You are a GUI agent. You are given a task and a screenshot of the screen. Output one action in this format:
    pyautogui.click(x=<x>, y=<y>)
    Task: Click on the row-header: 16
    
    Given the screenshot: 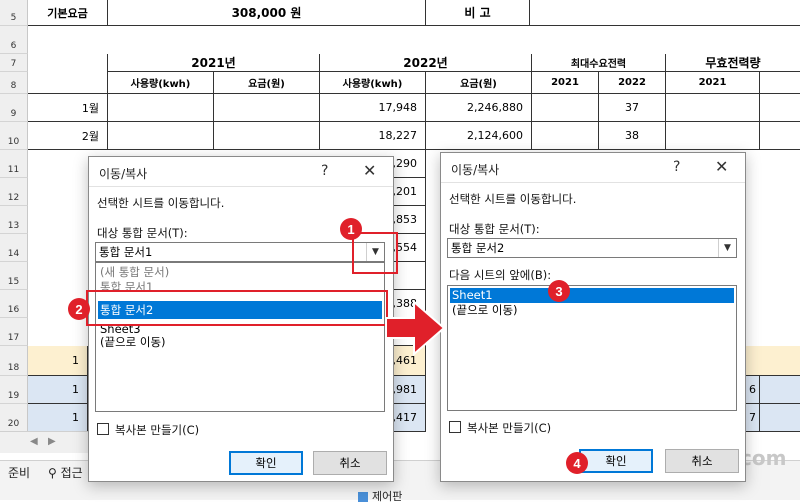 What is the action you would take?
    pyautogui.click(x=14, y=304)
    